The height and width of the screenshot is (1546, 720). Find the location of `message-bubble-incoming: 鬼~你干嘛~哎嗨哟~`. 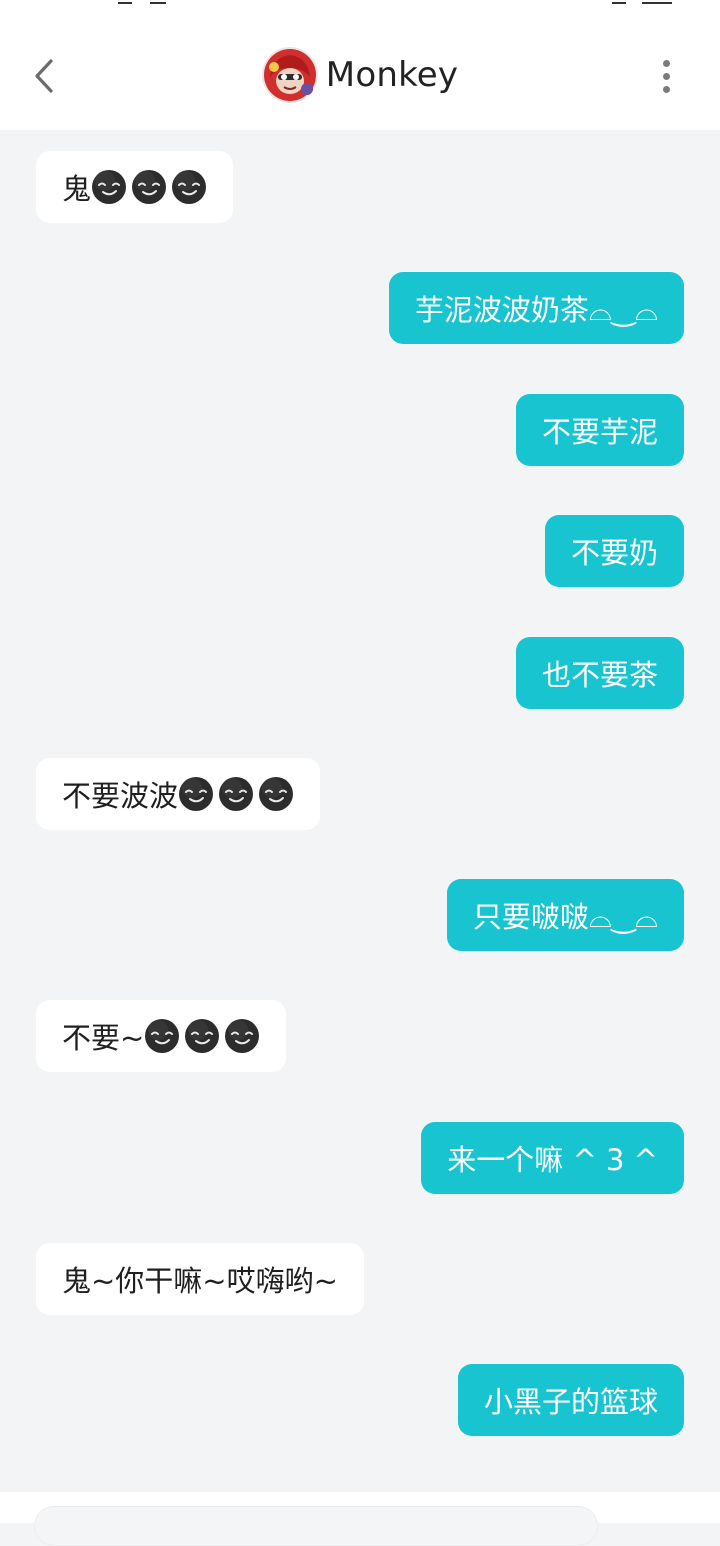

message-bubble-incoming: 鬼~你干嘛~哎嗨哟~ is located at coordinates (200, 1279).